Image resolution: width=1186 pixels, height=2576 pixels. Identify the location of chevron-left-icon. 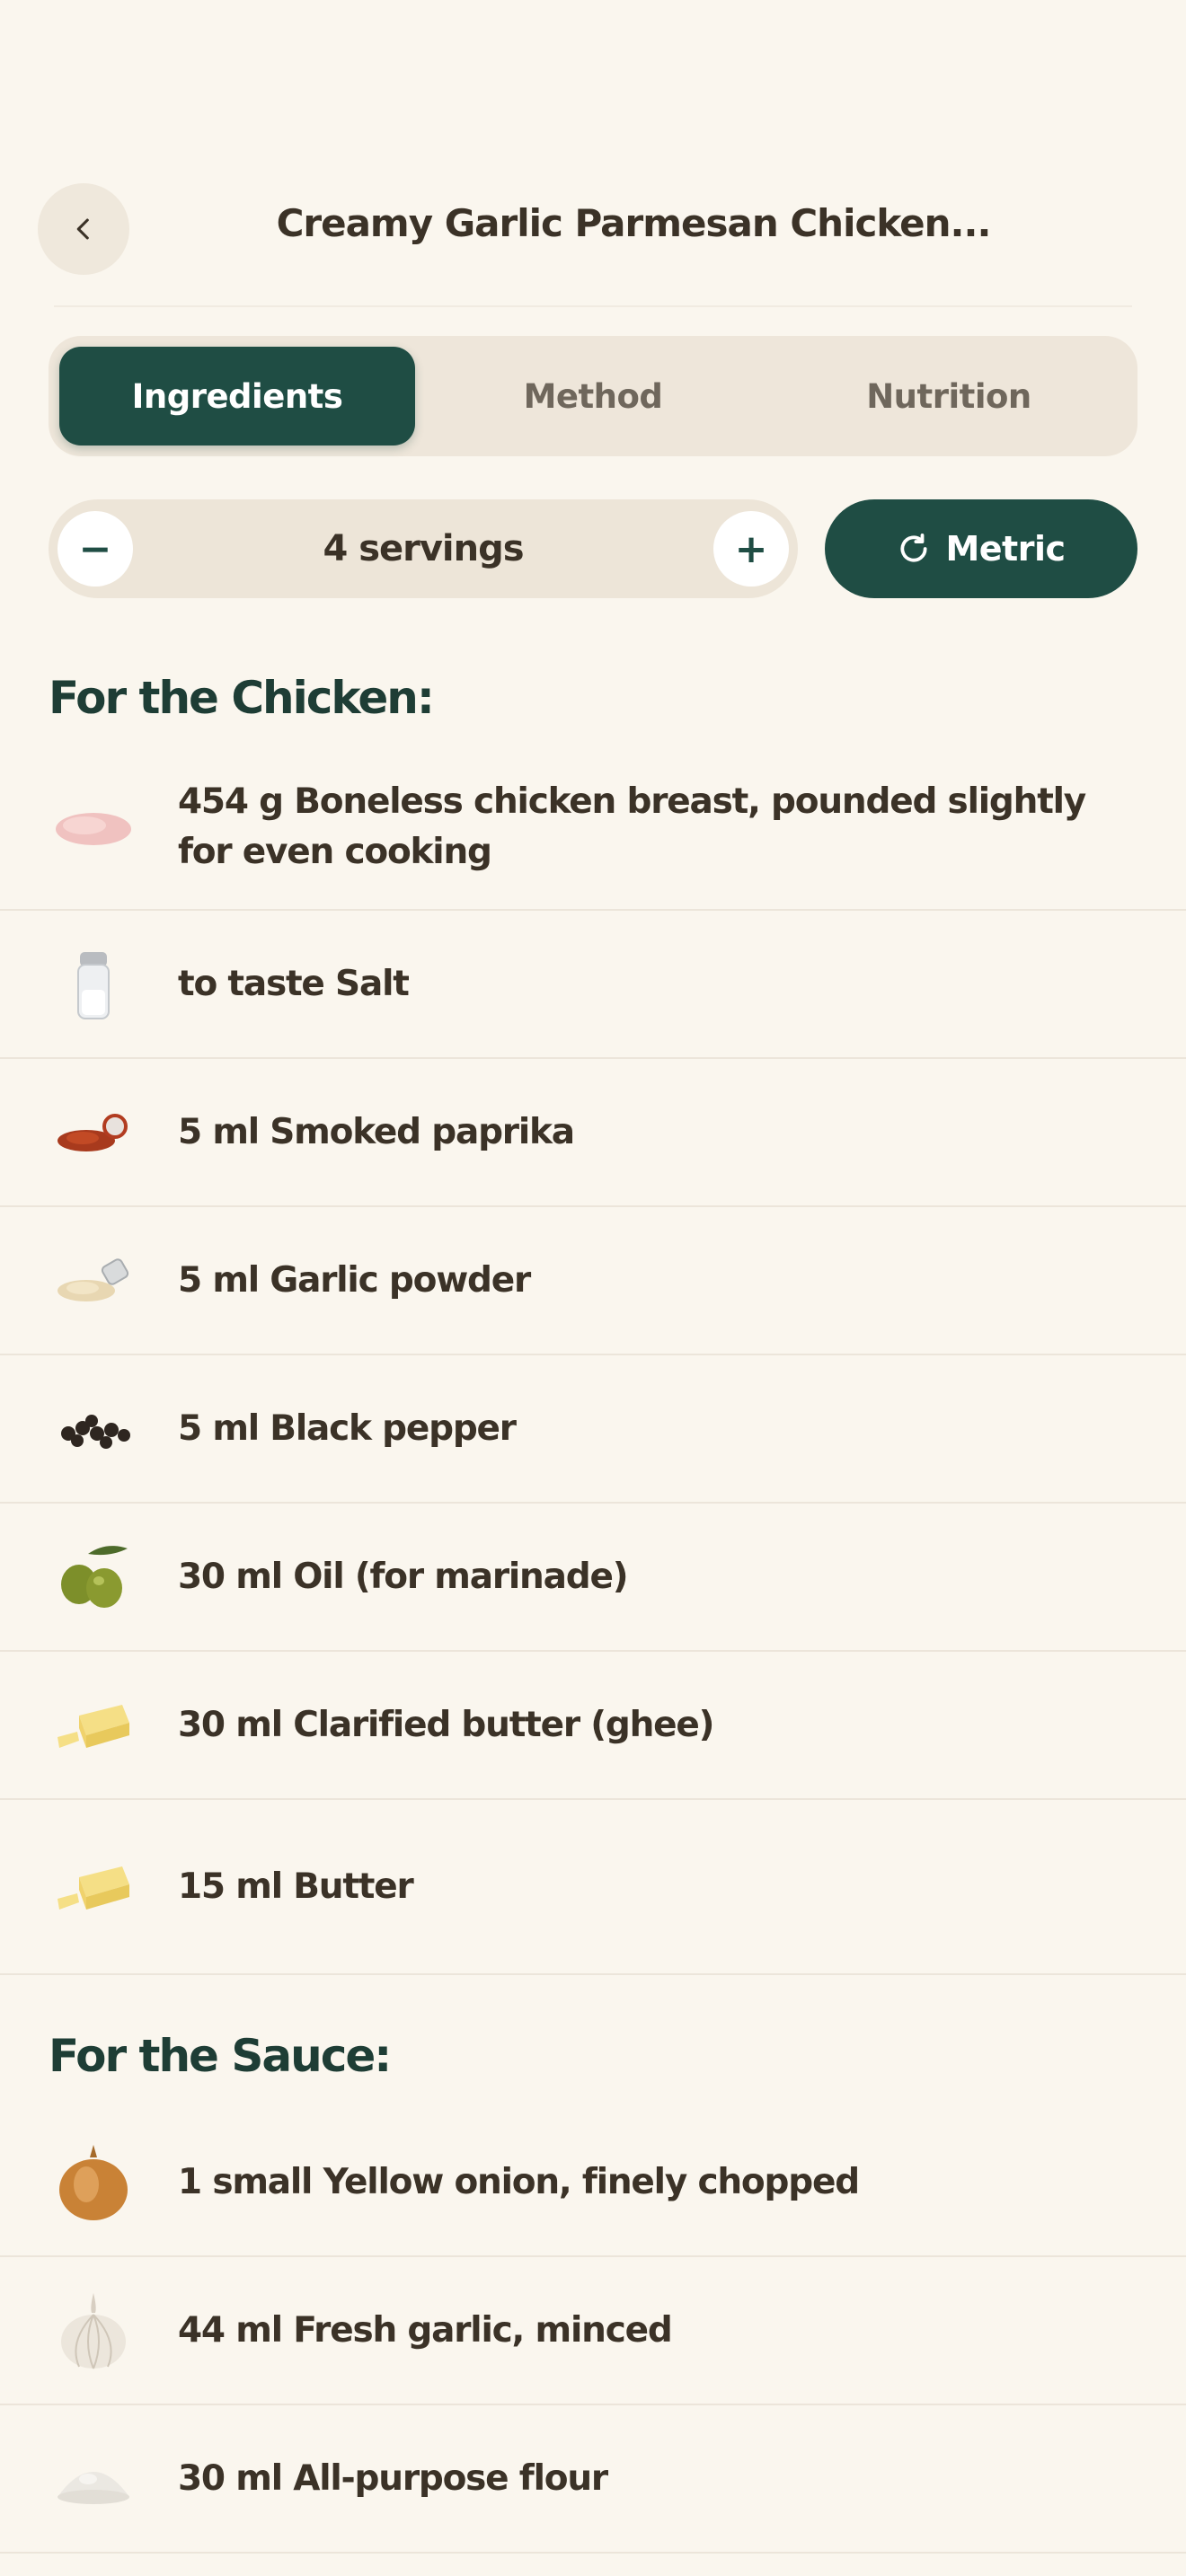
(82, 229).